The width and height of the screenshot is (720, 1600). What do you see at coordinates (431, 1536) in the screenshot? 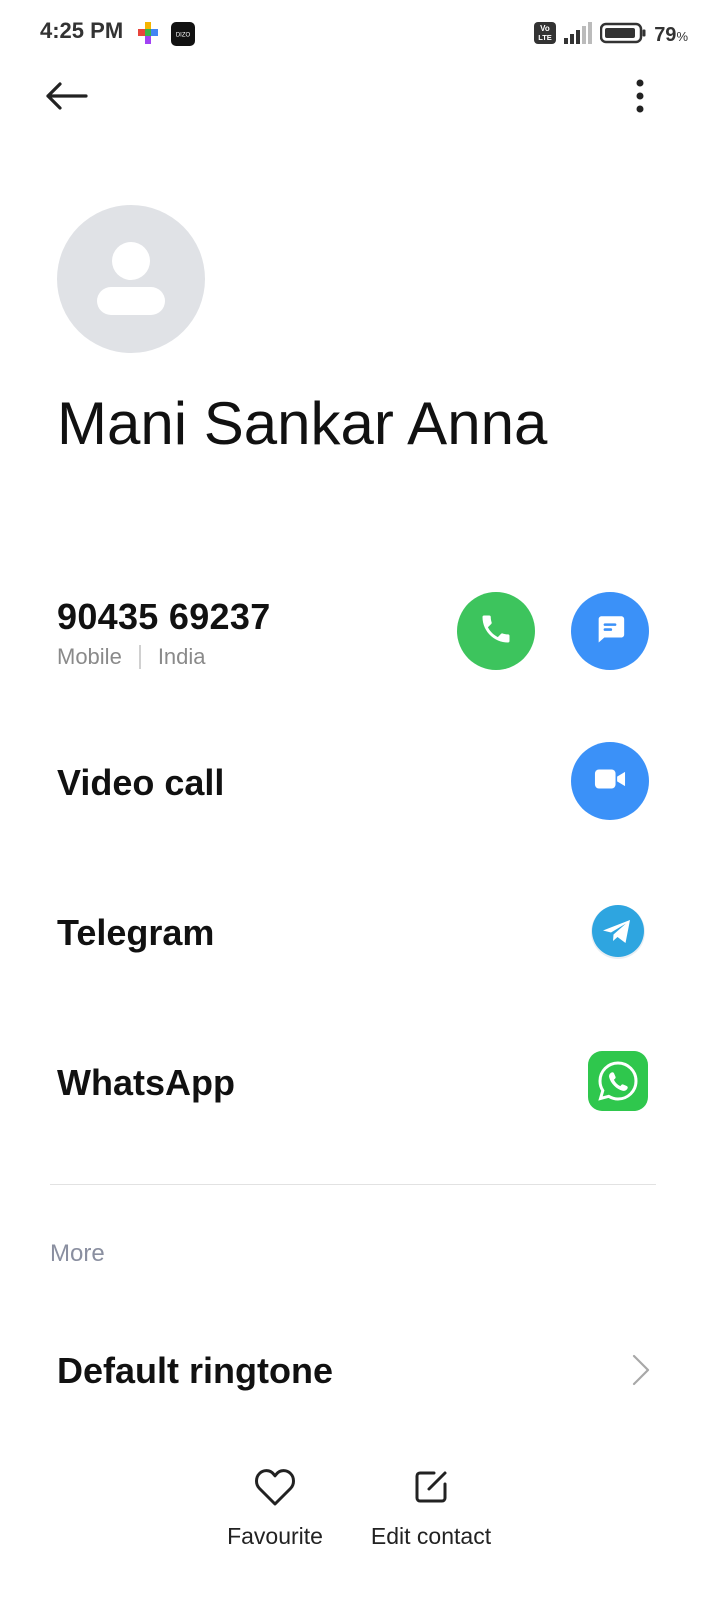
I see `edit-contact-label: Edit contact` at bounding box center [431, 1536].